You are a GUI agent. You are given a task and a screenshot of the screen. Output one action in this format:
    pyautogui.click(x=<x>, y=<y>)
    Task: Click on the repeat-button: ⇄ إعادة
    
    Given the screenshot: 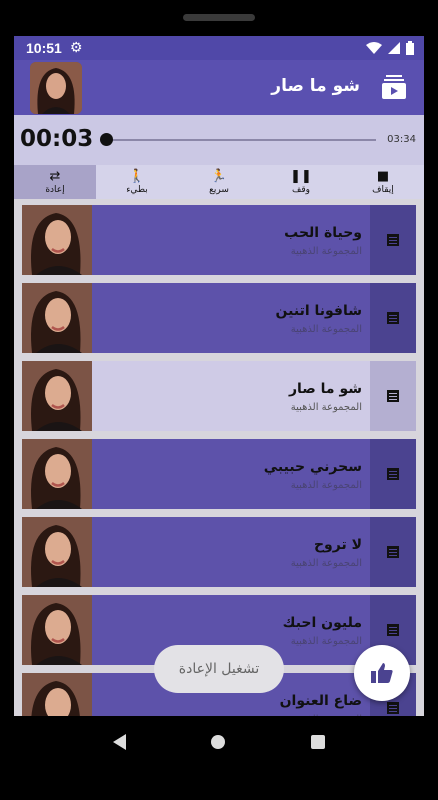 What is the action you would take?
    pyautogui.click(x=55, y=182)
    